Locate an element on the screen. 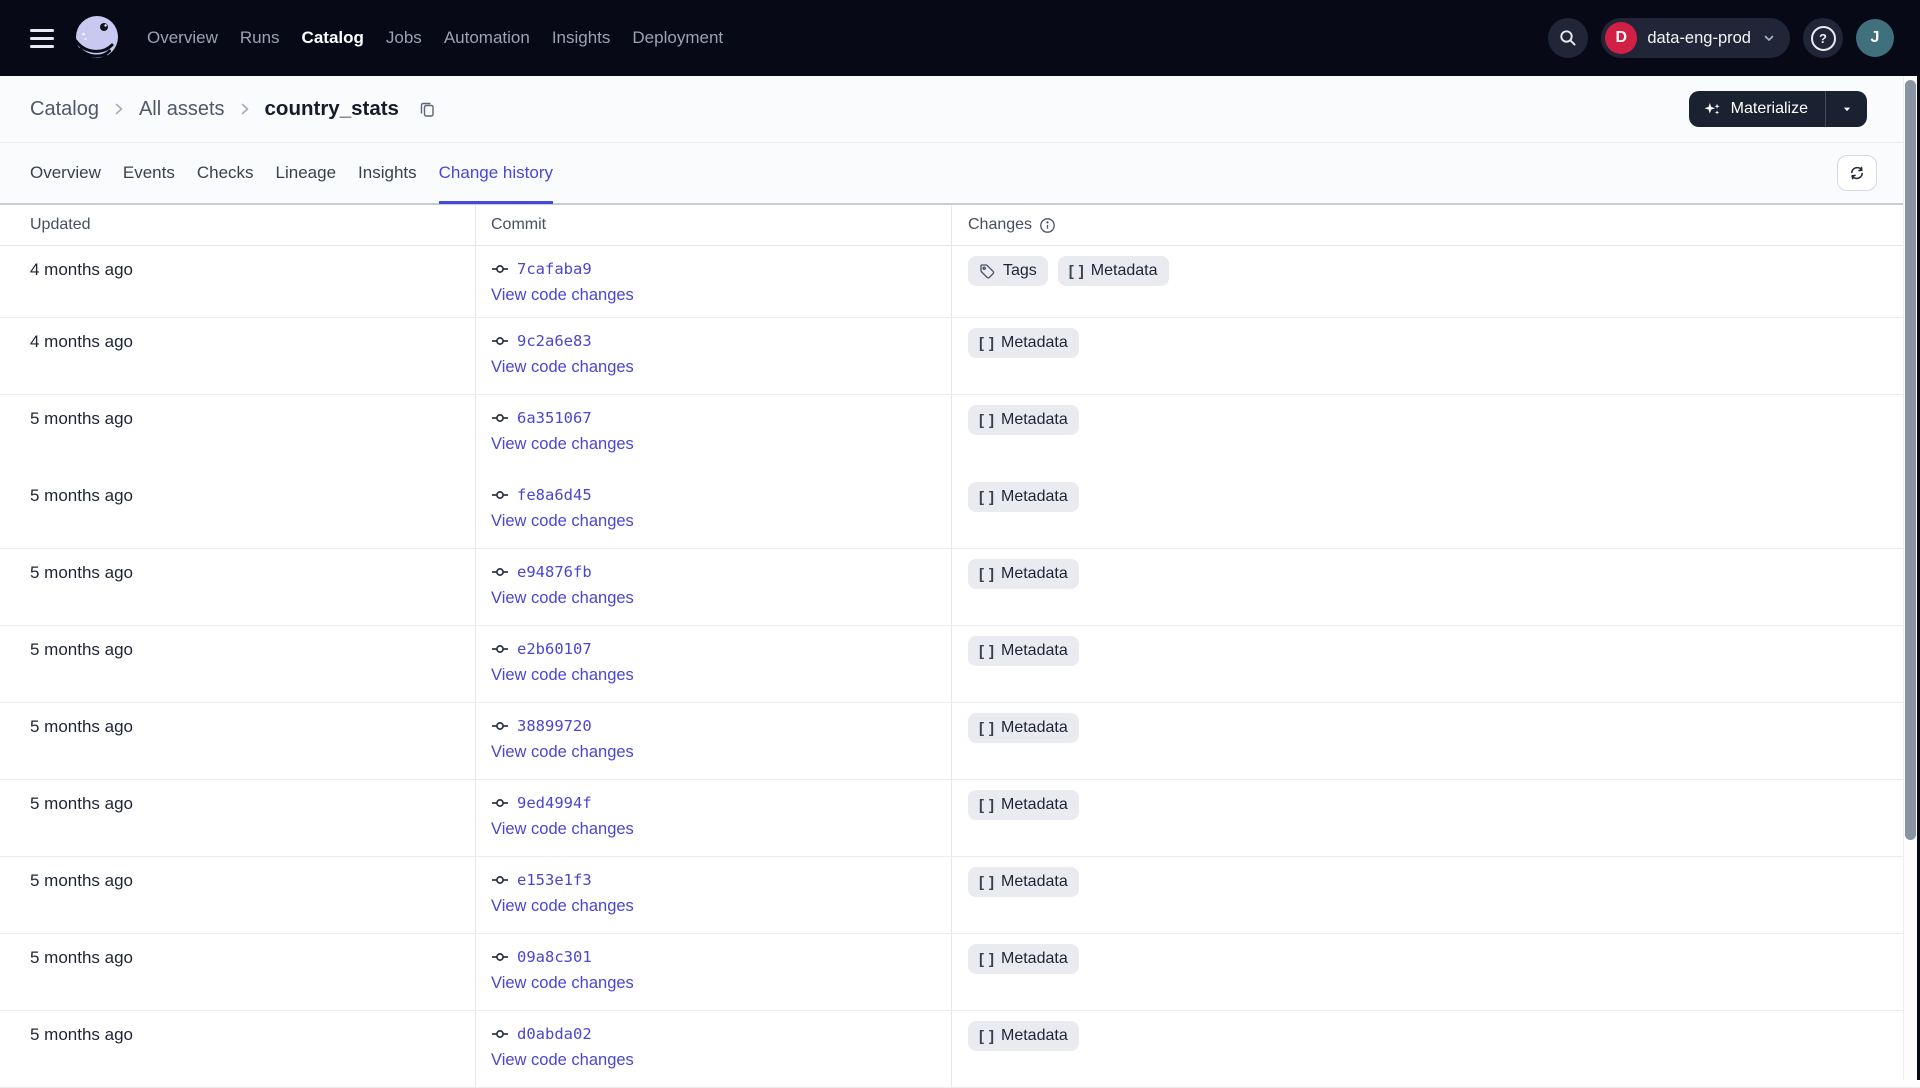  nav-item-jobs: Jobs is located at coordinates (404, 38).